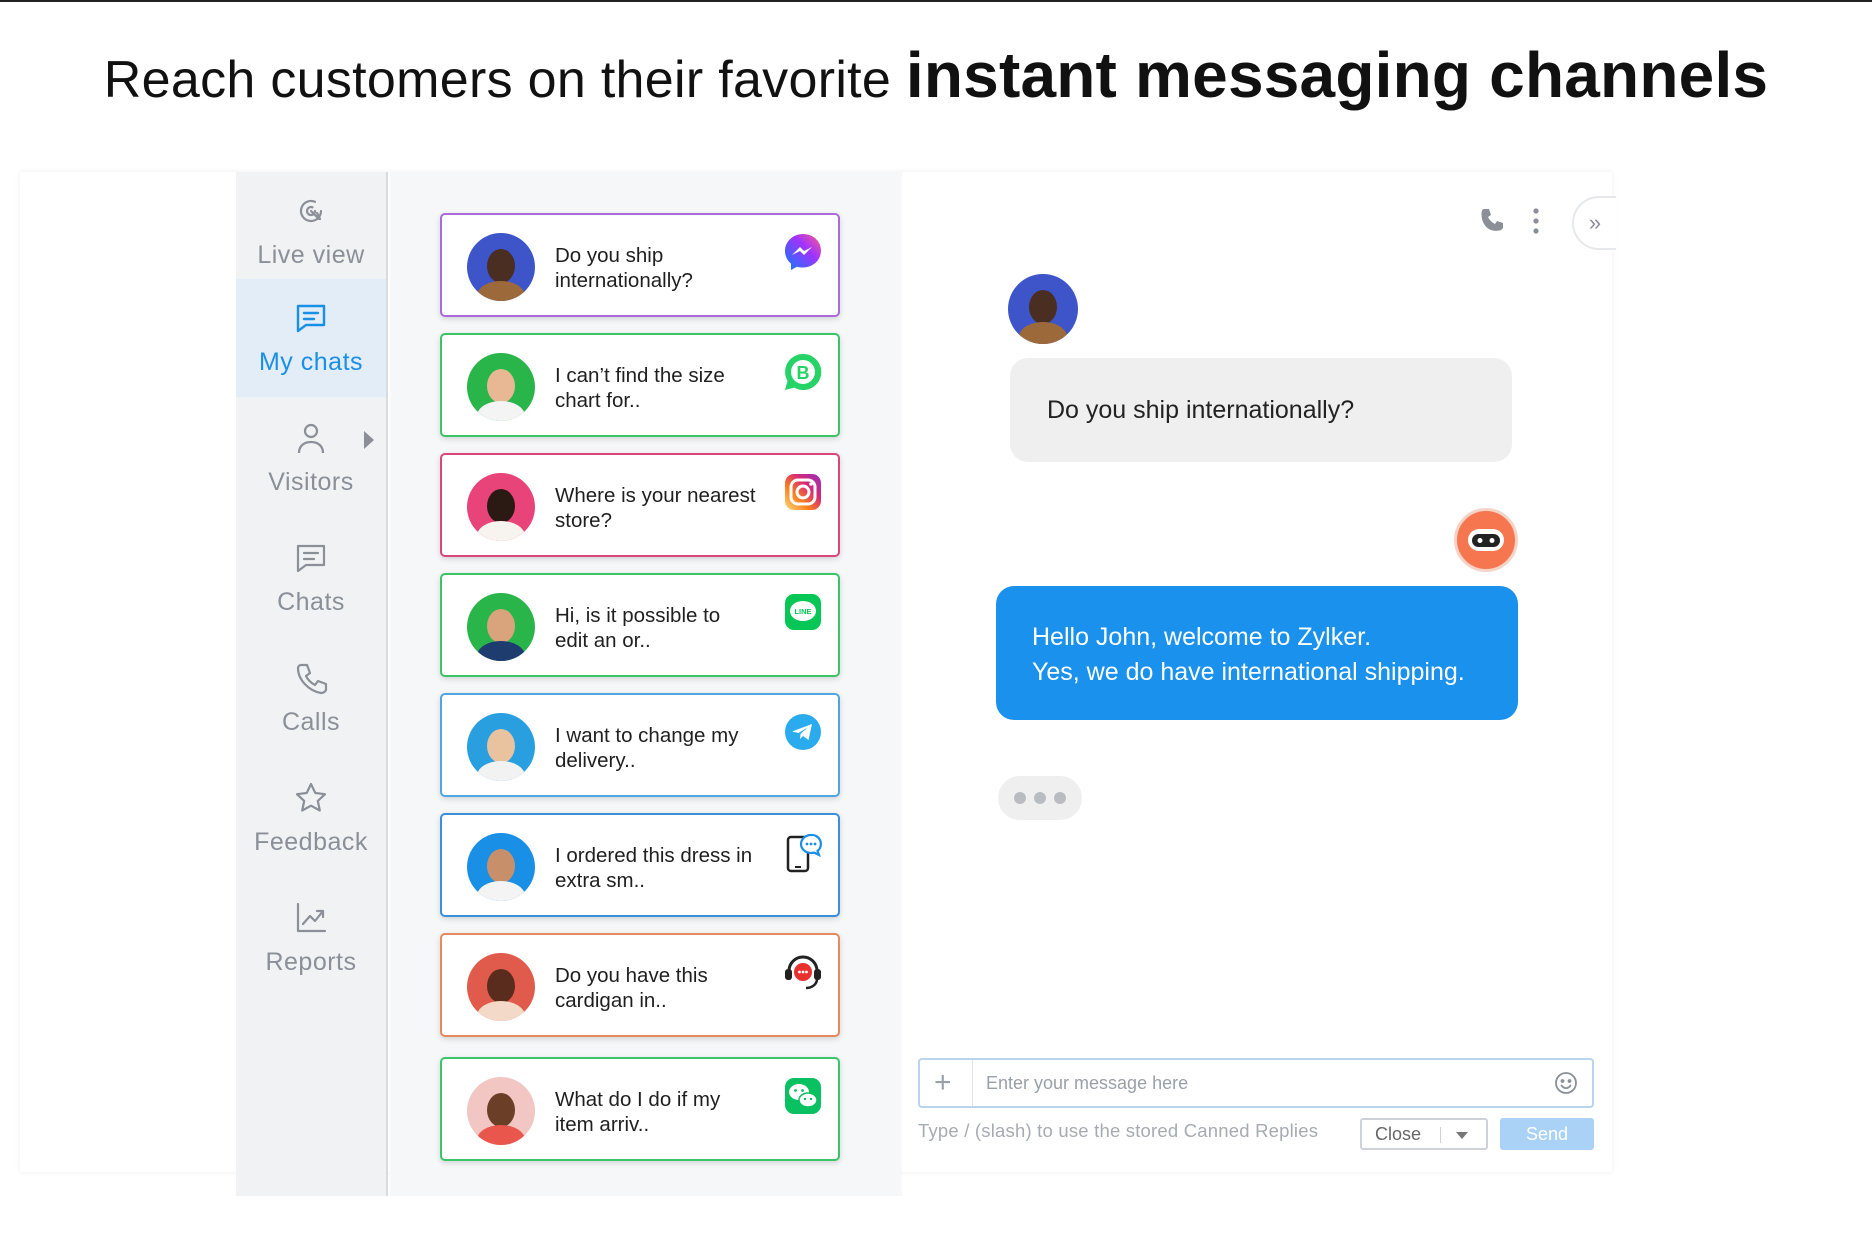 The width and height of the screenshot is (1872, 1254). Describe the element at coordinates (640, 388) in the screenshot. I see `chat-preview: I can’t find the size chart for..` at that location.